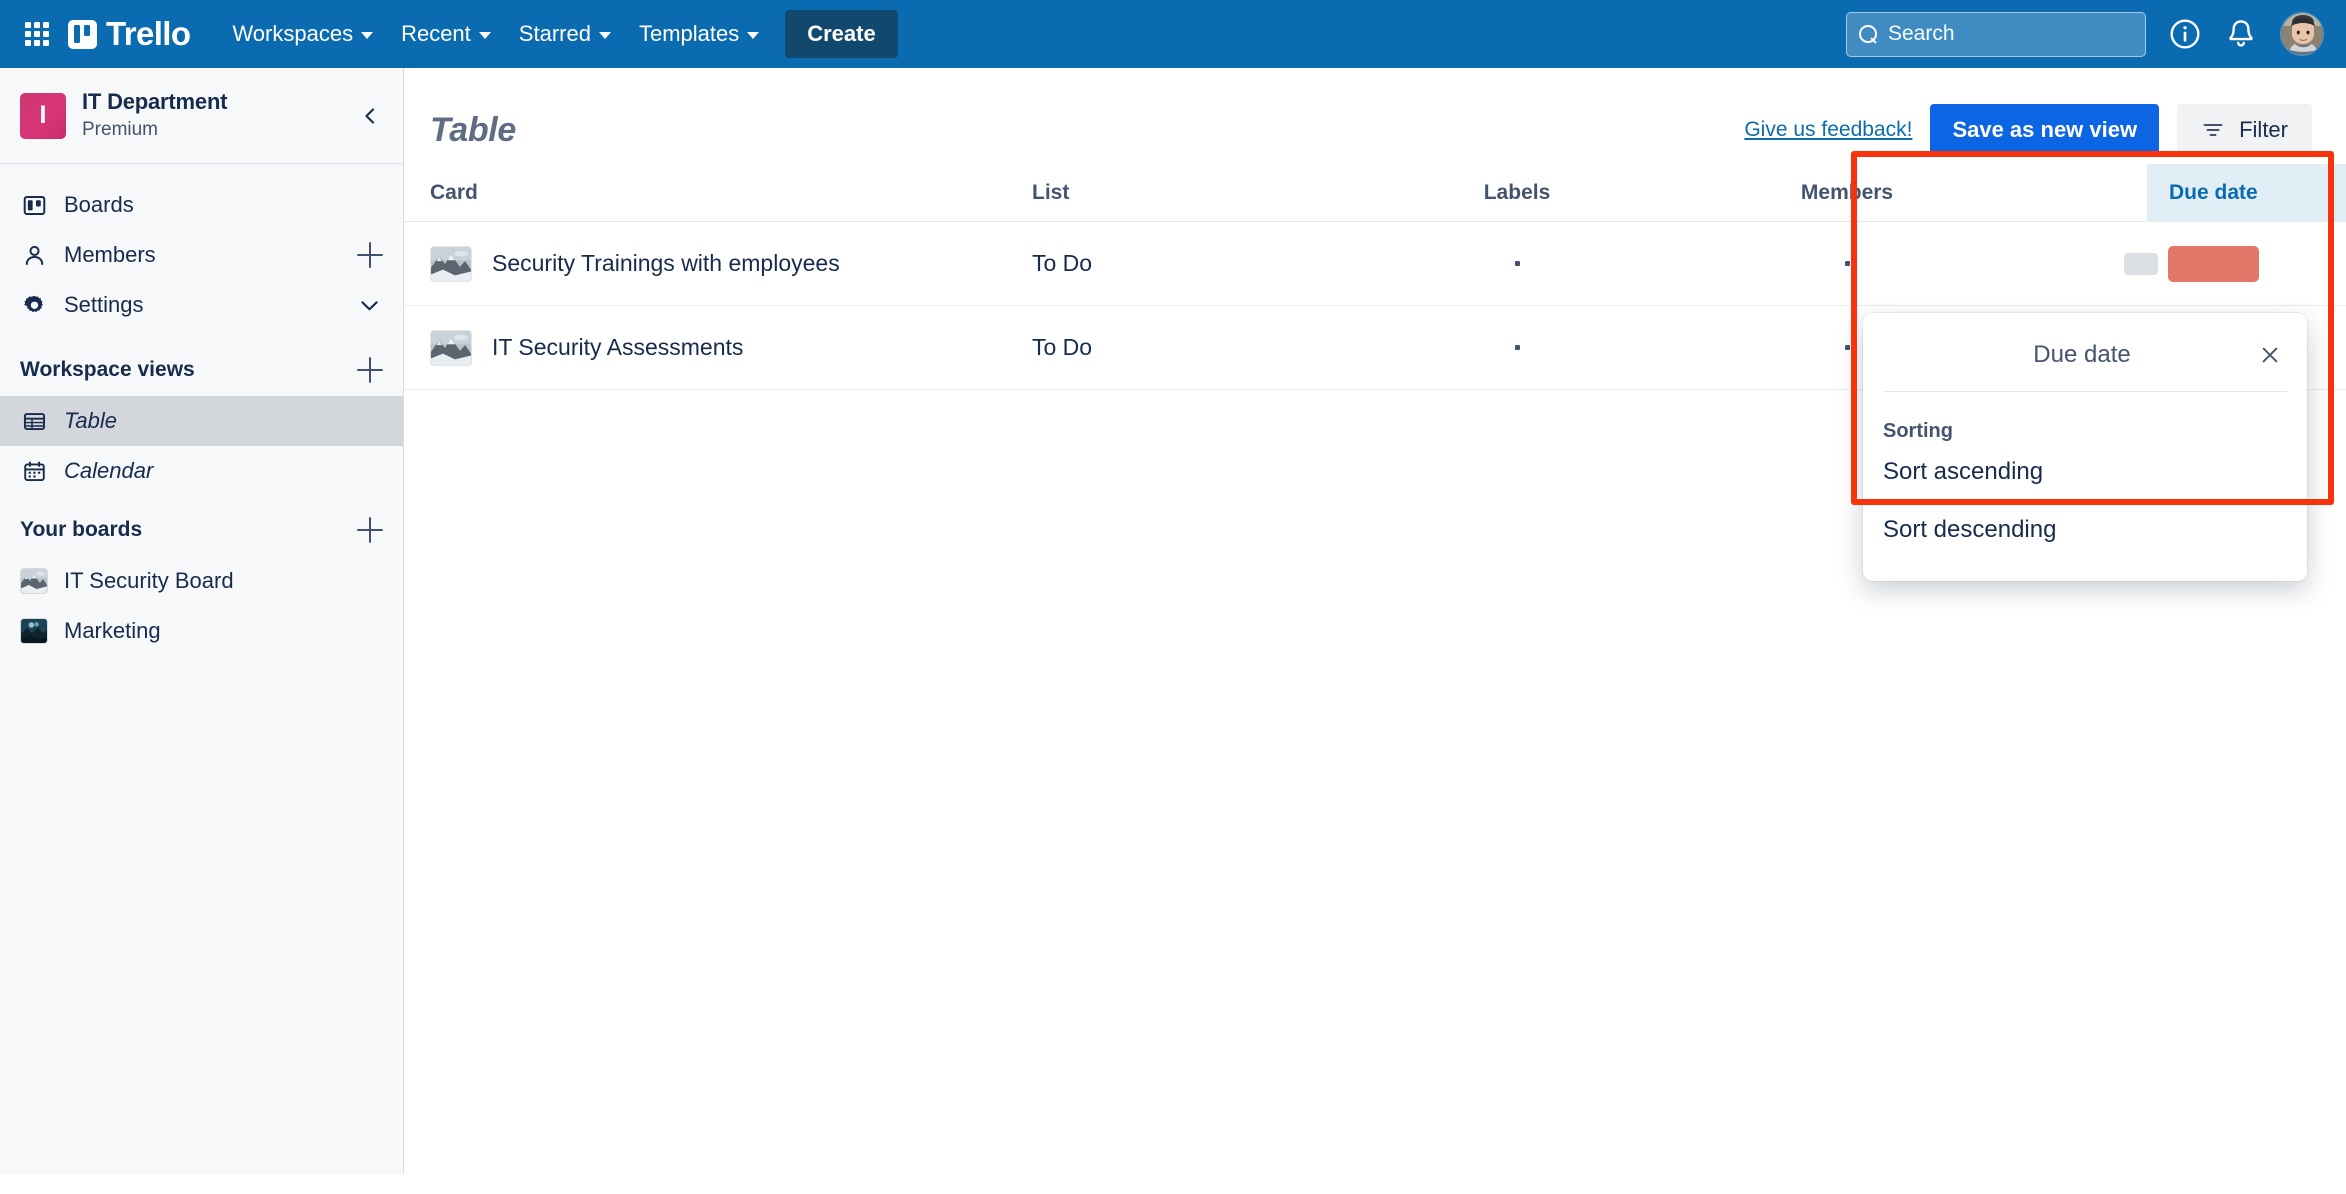  Describe the element at coordinates (34, 205) in the screenshot. I see `boards-icon` at that location.